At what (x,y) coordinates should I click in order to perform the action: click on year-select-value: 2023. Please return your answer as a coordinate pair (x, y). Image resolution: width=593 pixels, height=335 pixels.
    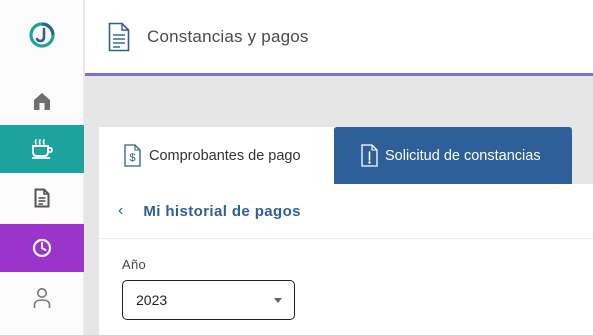
    Looking at the image, I should click on (152, 300).